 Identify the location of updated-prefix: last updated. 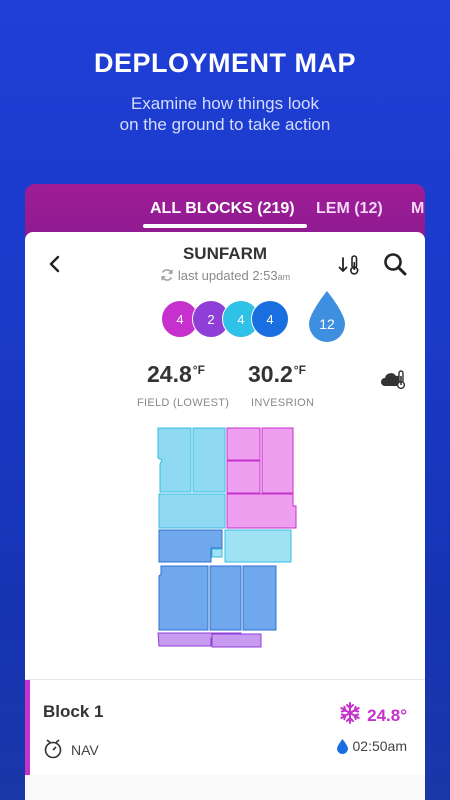
(213, 275).